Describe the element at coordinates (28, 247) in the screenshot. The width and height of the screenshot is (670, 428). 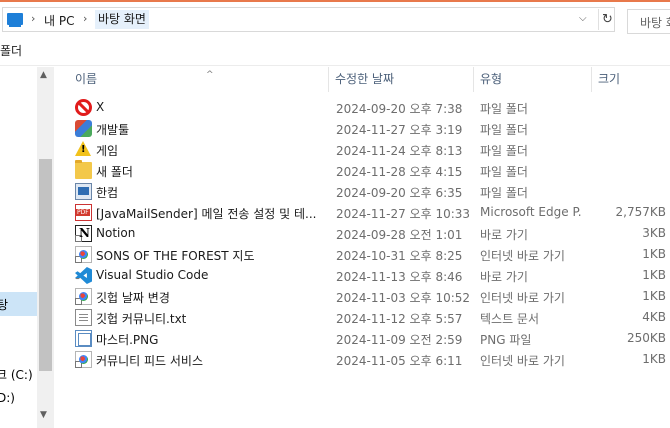
I see `navigation-pane: 탕 크 (C:) D:) ▲ ▼` at that location.